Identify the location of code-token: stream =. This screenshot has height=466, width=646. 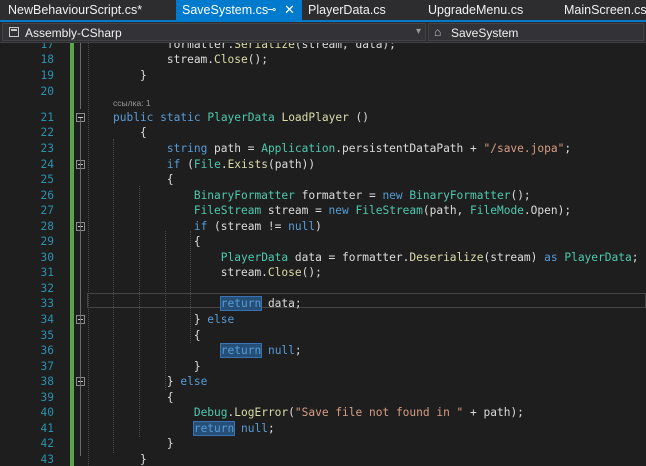
(295, 210).